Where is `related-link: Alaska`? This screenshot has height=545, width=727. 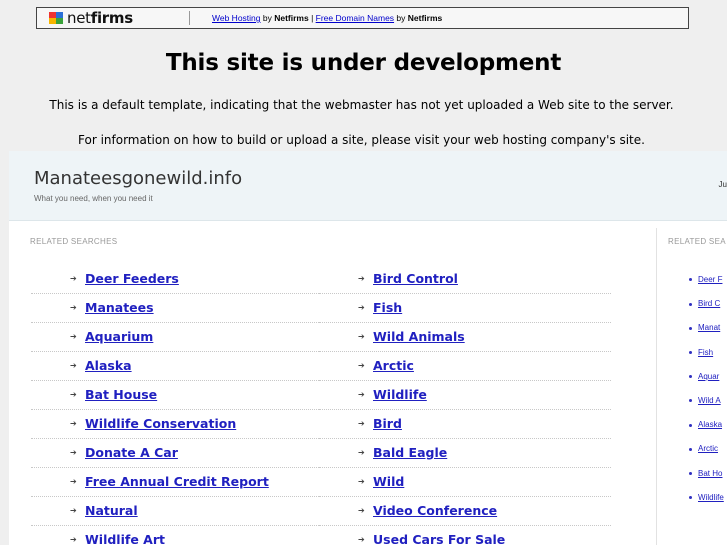
related-link: Alaska is located at coordinates (108, 365).